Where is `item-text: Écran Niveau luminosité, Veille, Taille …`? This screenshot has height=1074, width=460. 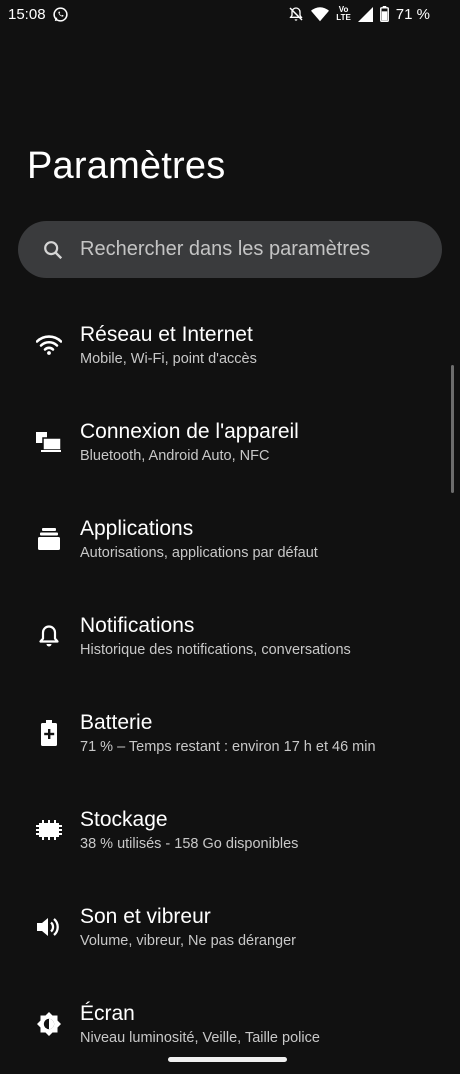
item-text: Écran Niveau luminosité, Veille, Taille … is located at coordinates (200, 1024).